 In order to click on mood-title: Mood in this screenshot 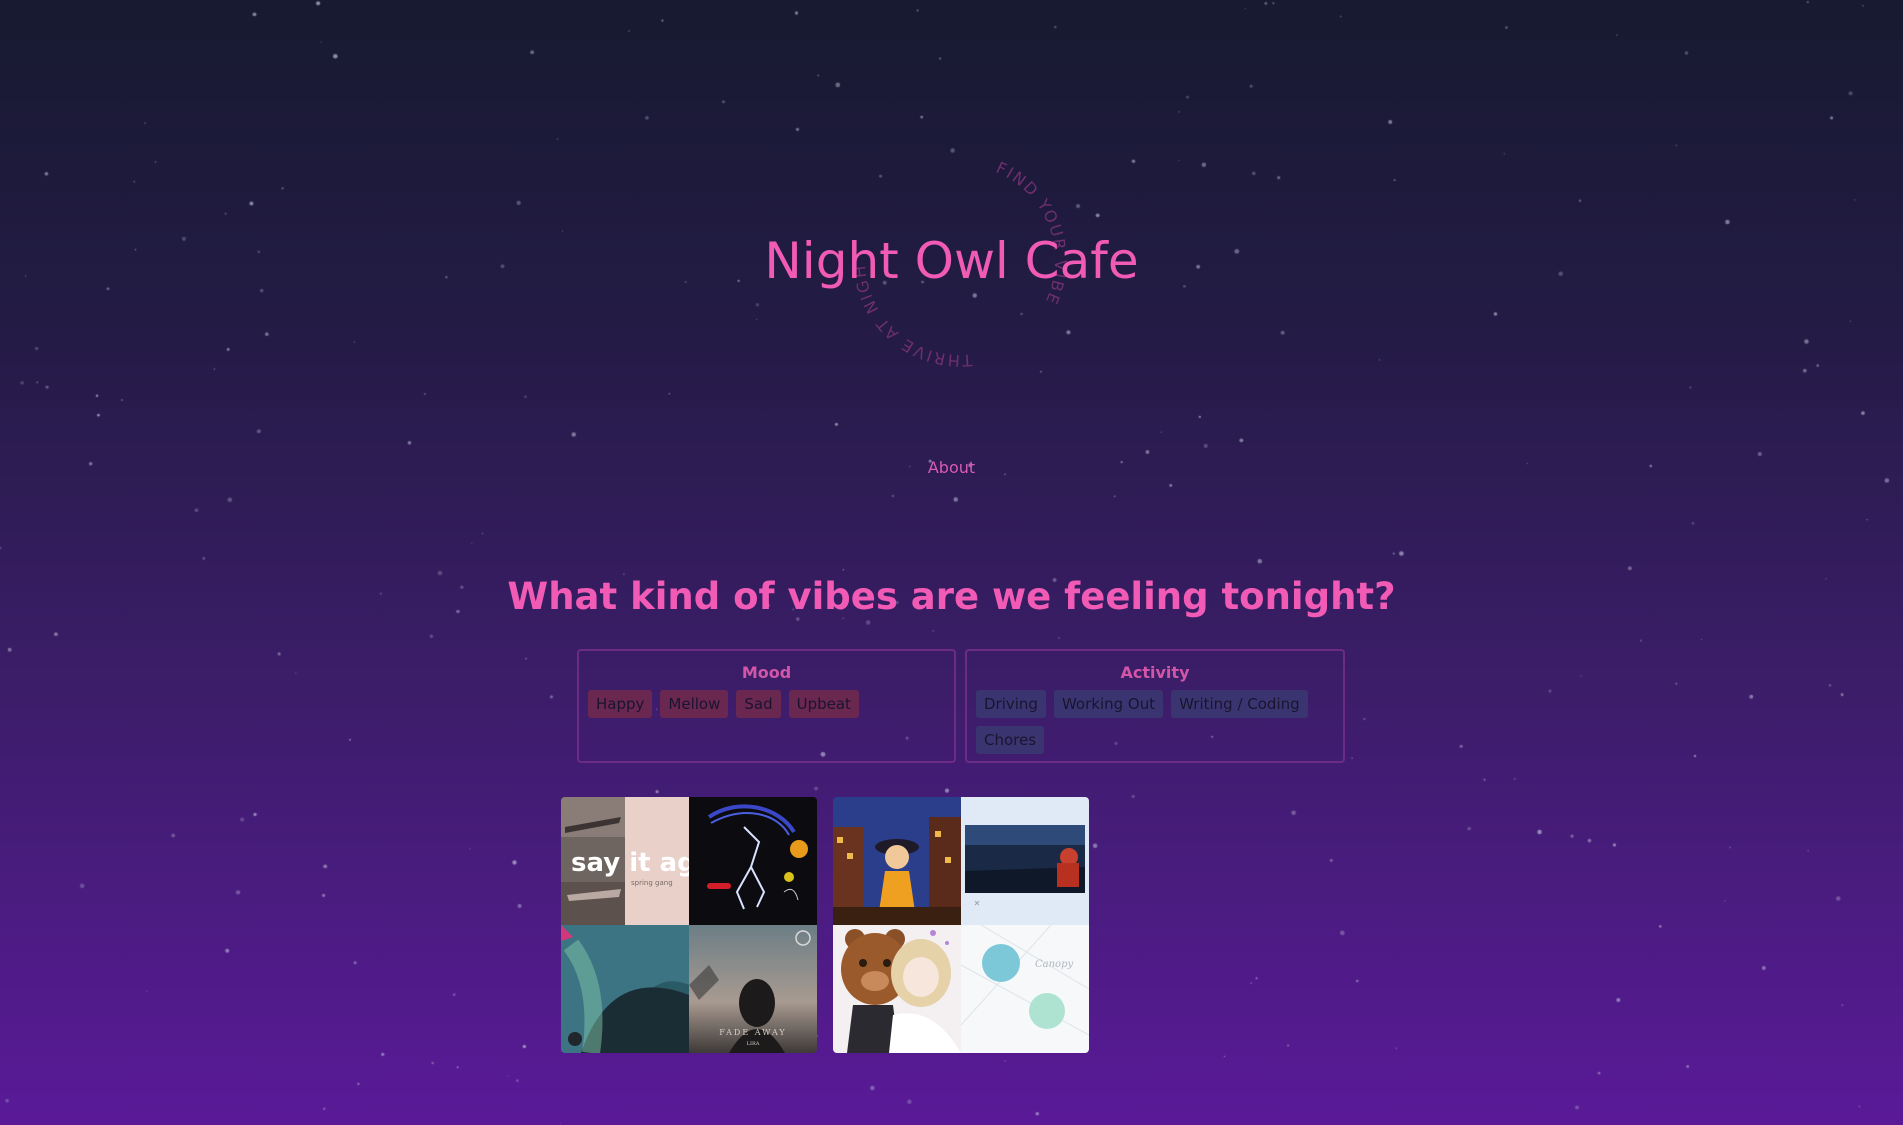, I will do `click(766, 672)`.